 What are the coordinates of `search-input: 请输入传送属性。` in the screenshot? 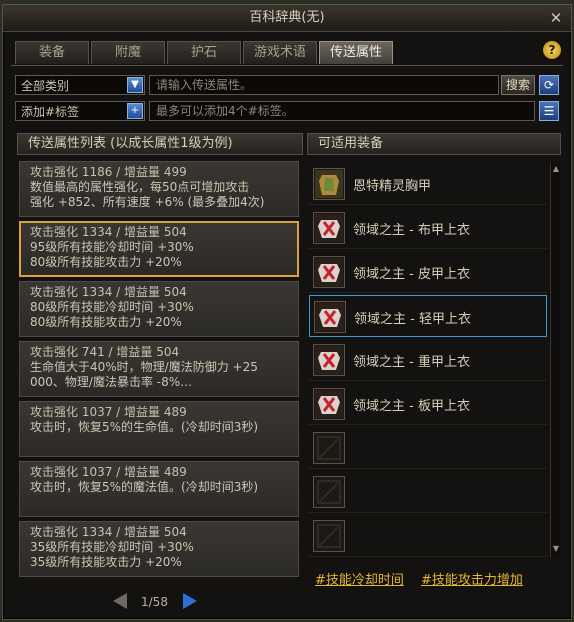 It's located at (324, 85).